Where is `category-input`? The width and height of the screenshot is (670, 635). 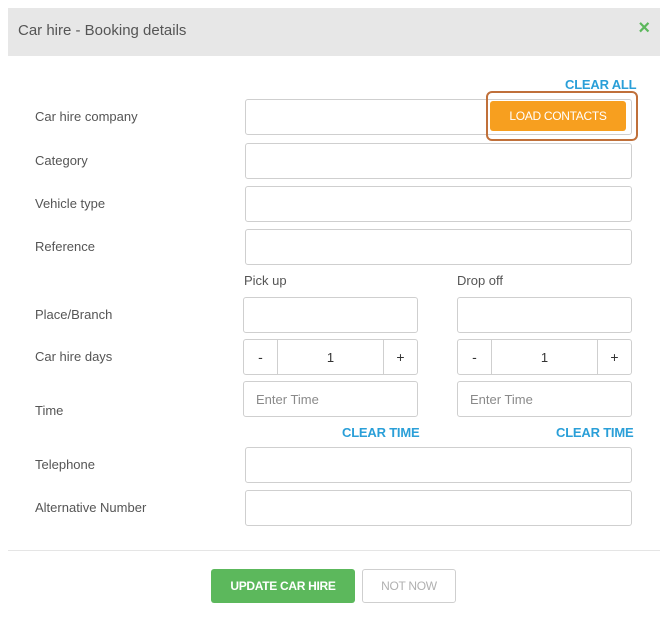 category-input is located at coordinates (438, 161).